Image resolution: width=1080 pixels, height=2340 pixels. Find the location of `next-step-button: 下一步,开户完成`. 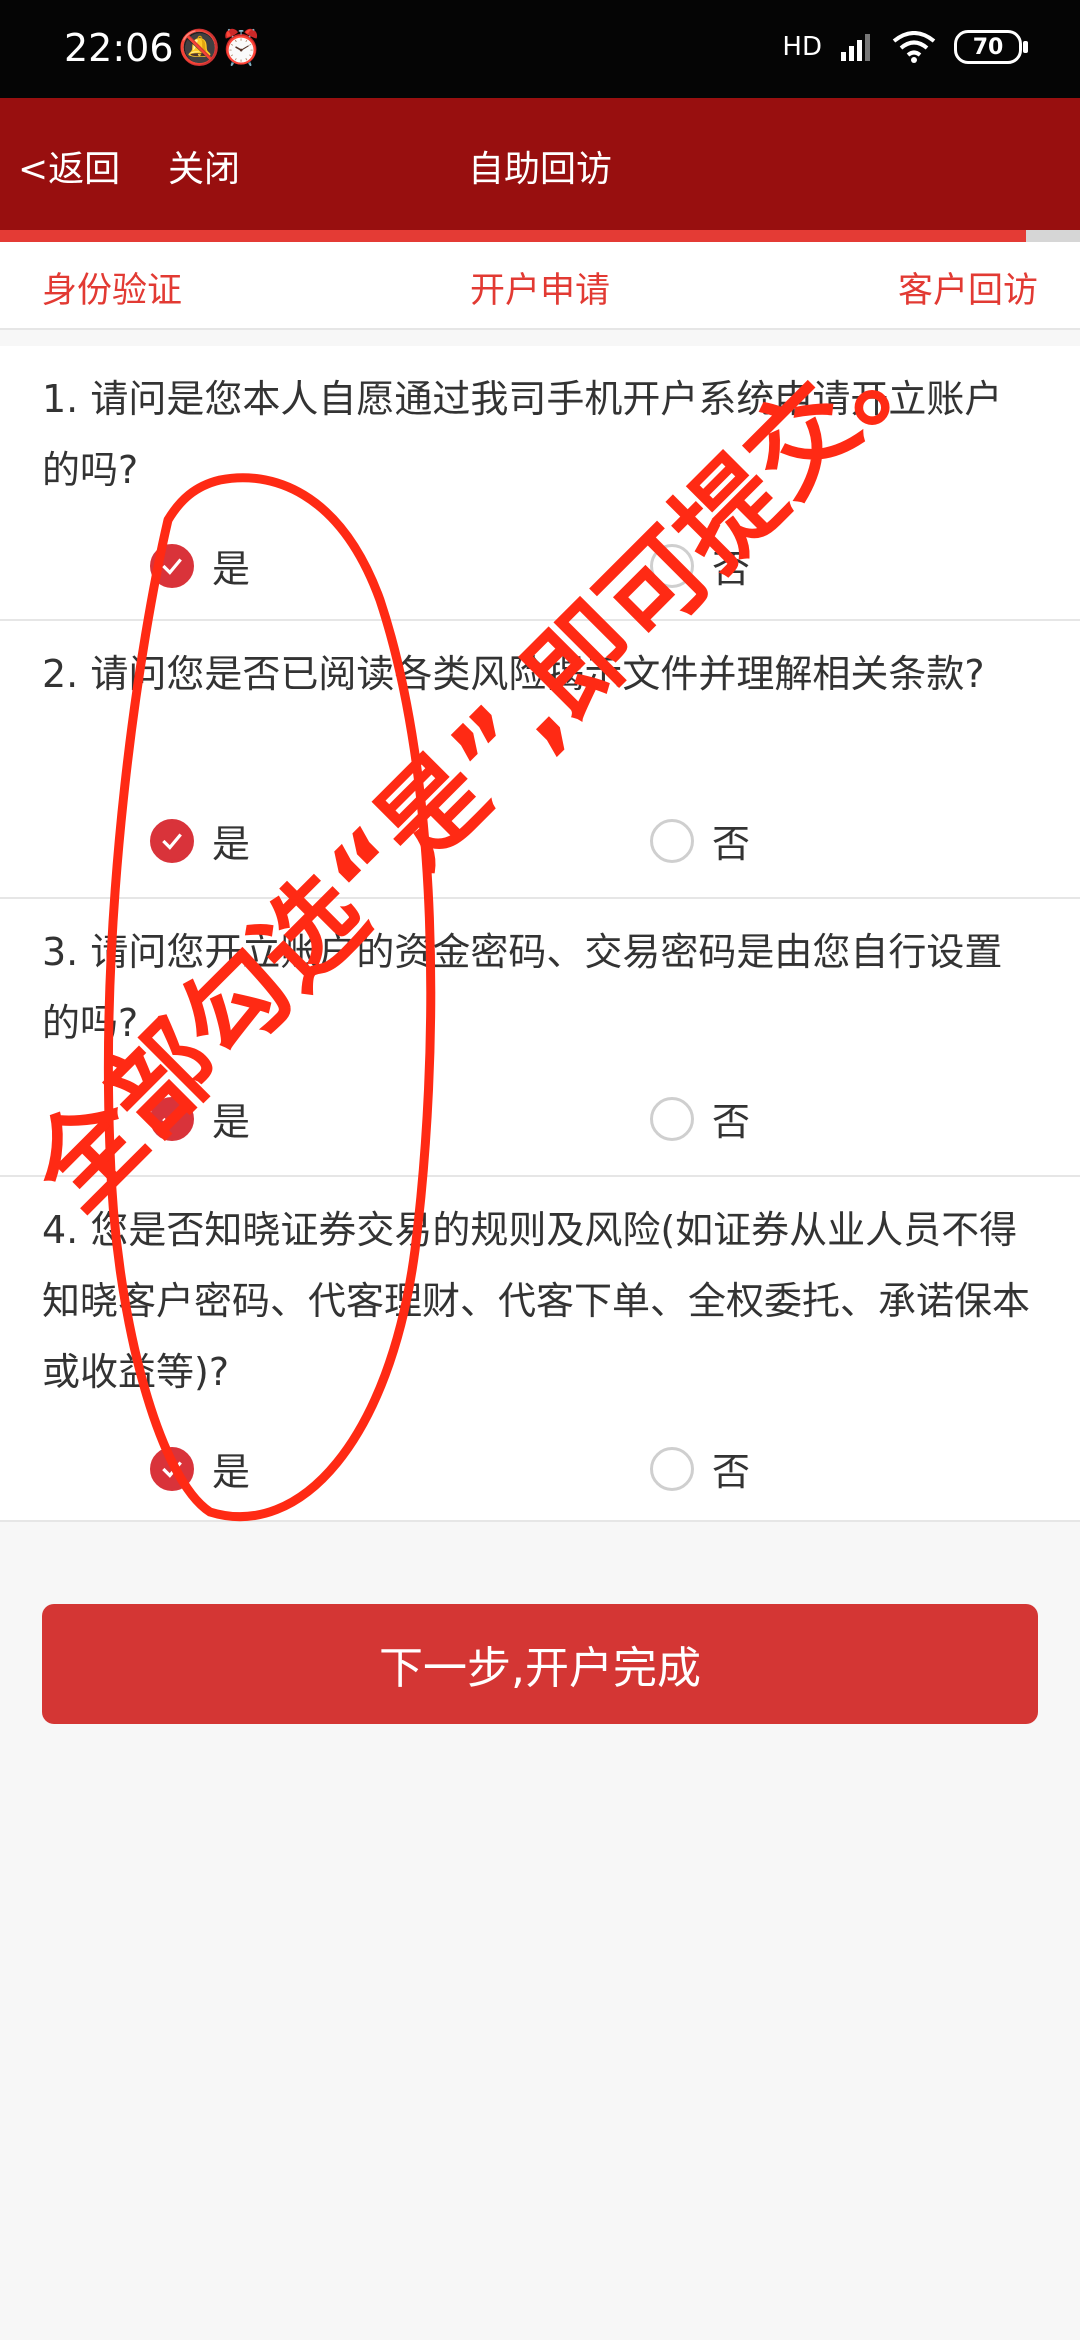

next-step-button: 下一步,开户完成 is located at coordinates (540, 1664).